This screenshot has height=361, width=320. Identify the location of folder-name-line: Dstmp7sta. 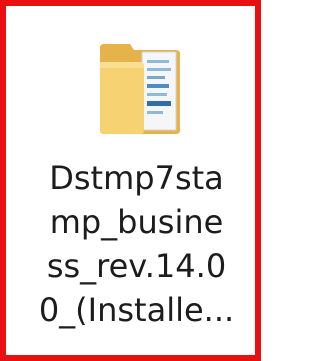
(136, 178).